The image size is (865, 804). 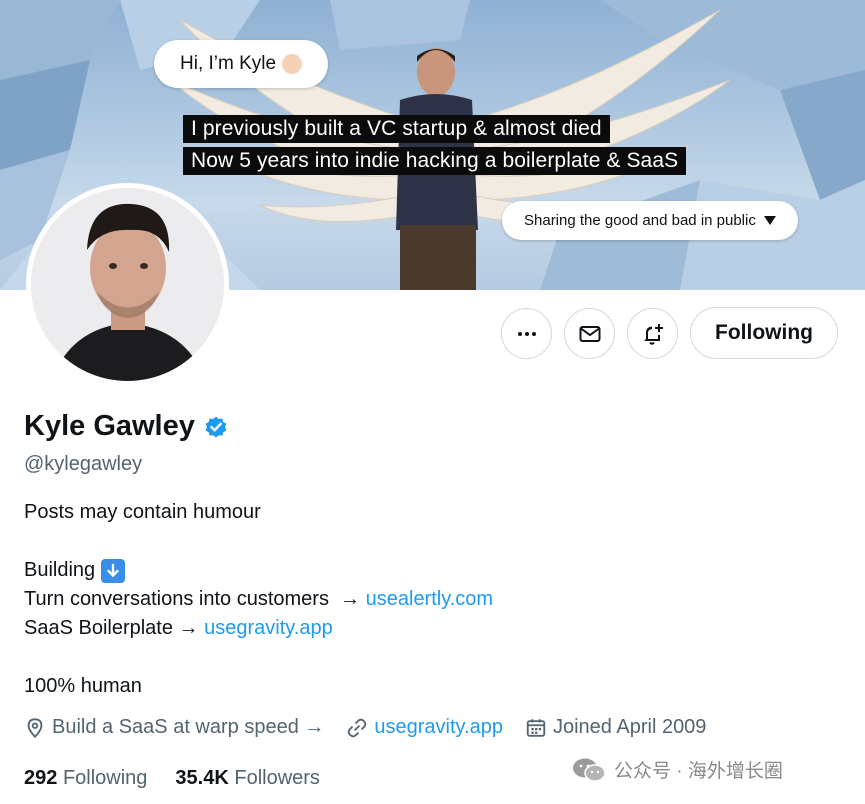 I want to click on more-button, so click(x=526, y=333).